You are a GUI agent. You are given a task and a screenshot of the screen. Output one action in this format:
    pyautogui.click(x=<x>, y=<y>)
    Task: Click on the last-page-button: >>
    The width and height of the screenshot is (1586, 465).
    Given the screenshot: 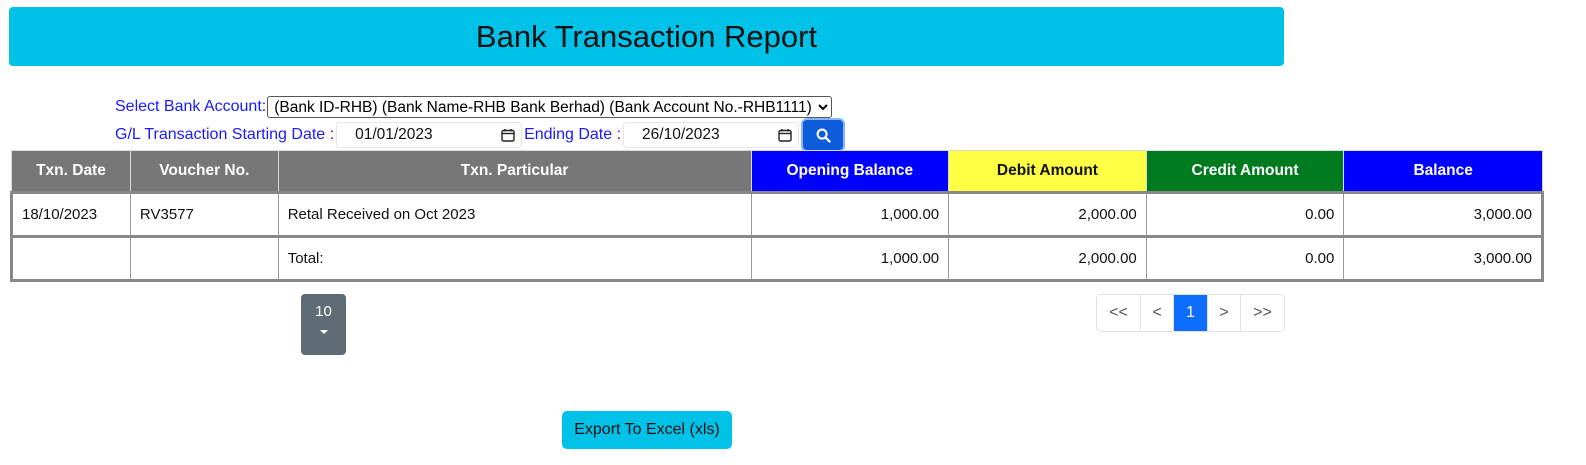 What is the action you would take?
    pyautogui.click(x=1262, y=313)
    